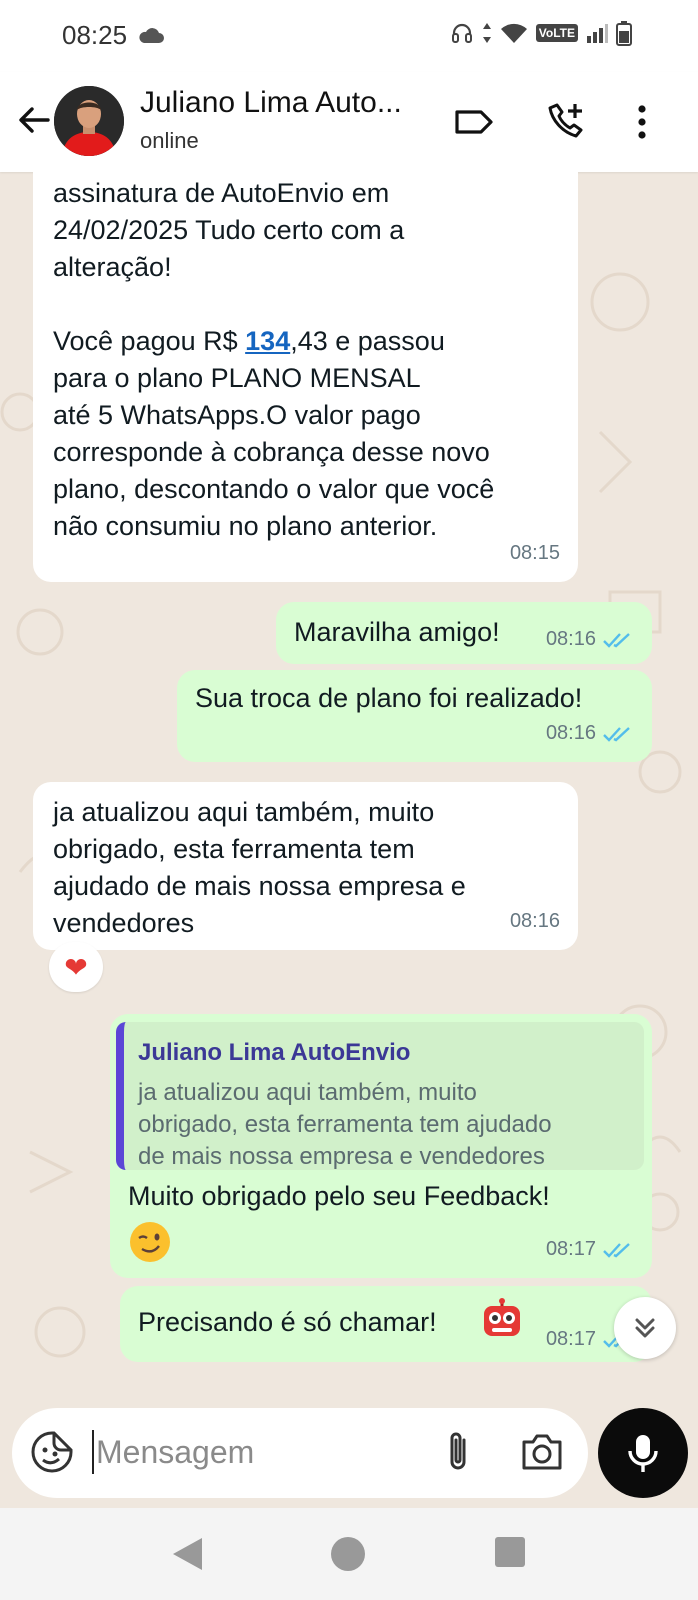 This screenshot has height=1600, width=698. What do you see at coordinates (397, 632) in the screenshot?
I see `message-text: Maravilha amigo!` at bounding box center [397, 632].